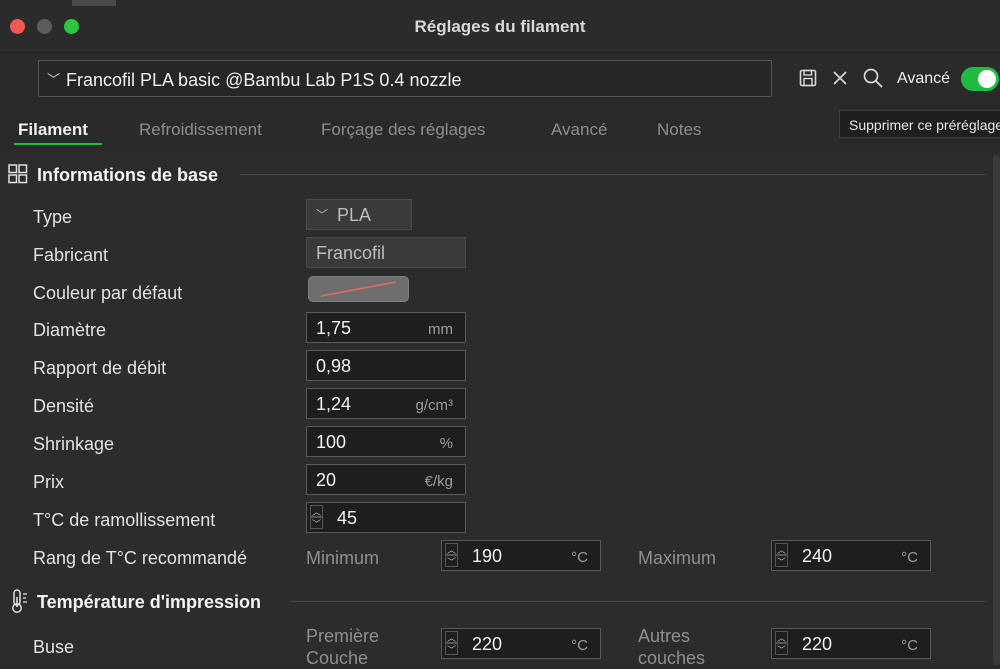 The height and width of the screenshot is (669, 1000). Describe the element at coordinates (924, 78) in the screenshot. I see `advanced-mode-label: Avancé` at that location.